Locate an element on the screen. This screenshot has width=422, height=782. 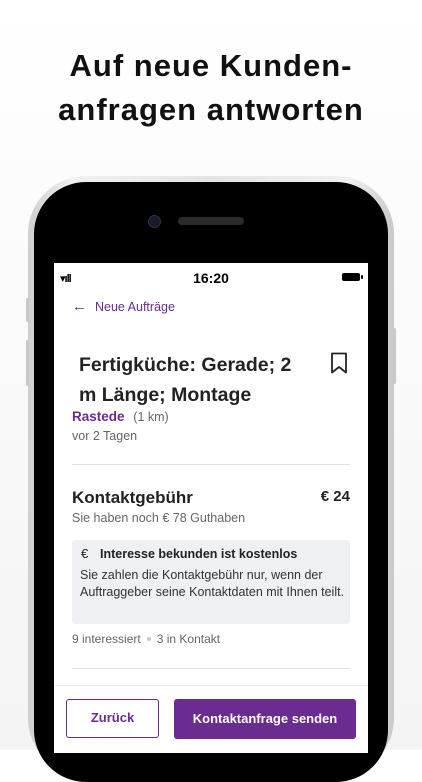
back-link-label: Neue Aufträge is located at coordinates (135, 307).